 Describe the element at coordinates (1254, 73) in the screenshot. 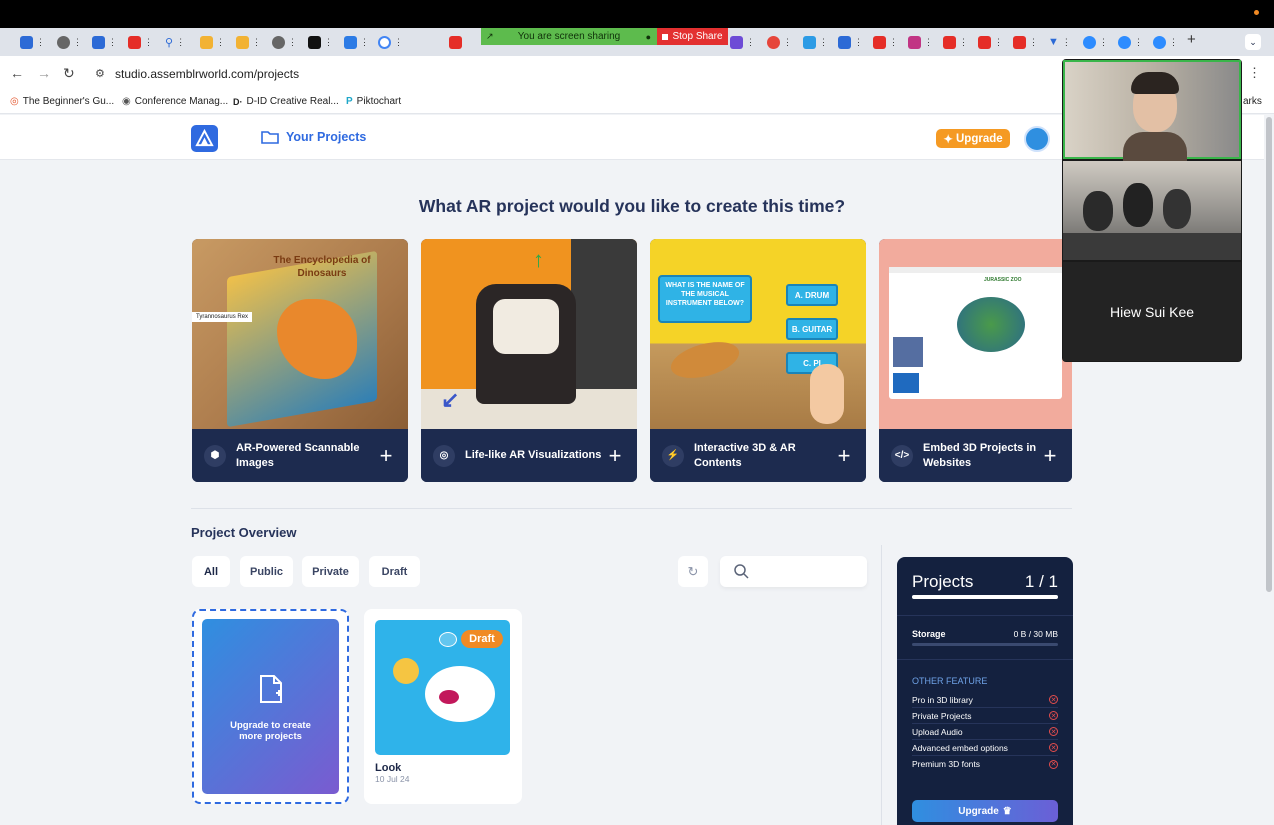

I see `more-menu-icon: ⋮` at that location.